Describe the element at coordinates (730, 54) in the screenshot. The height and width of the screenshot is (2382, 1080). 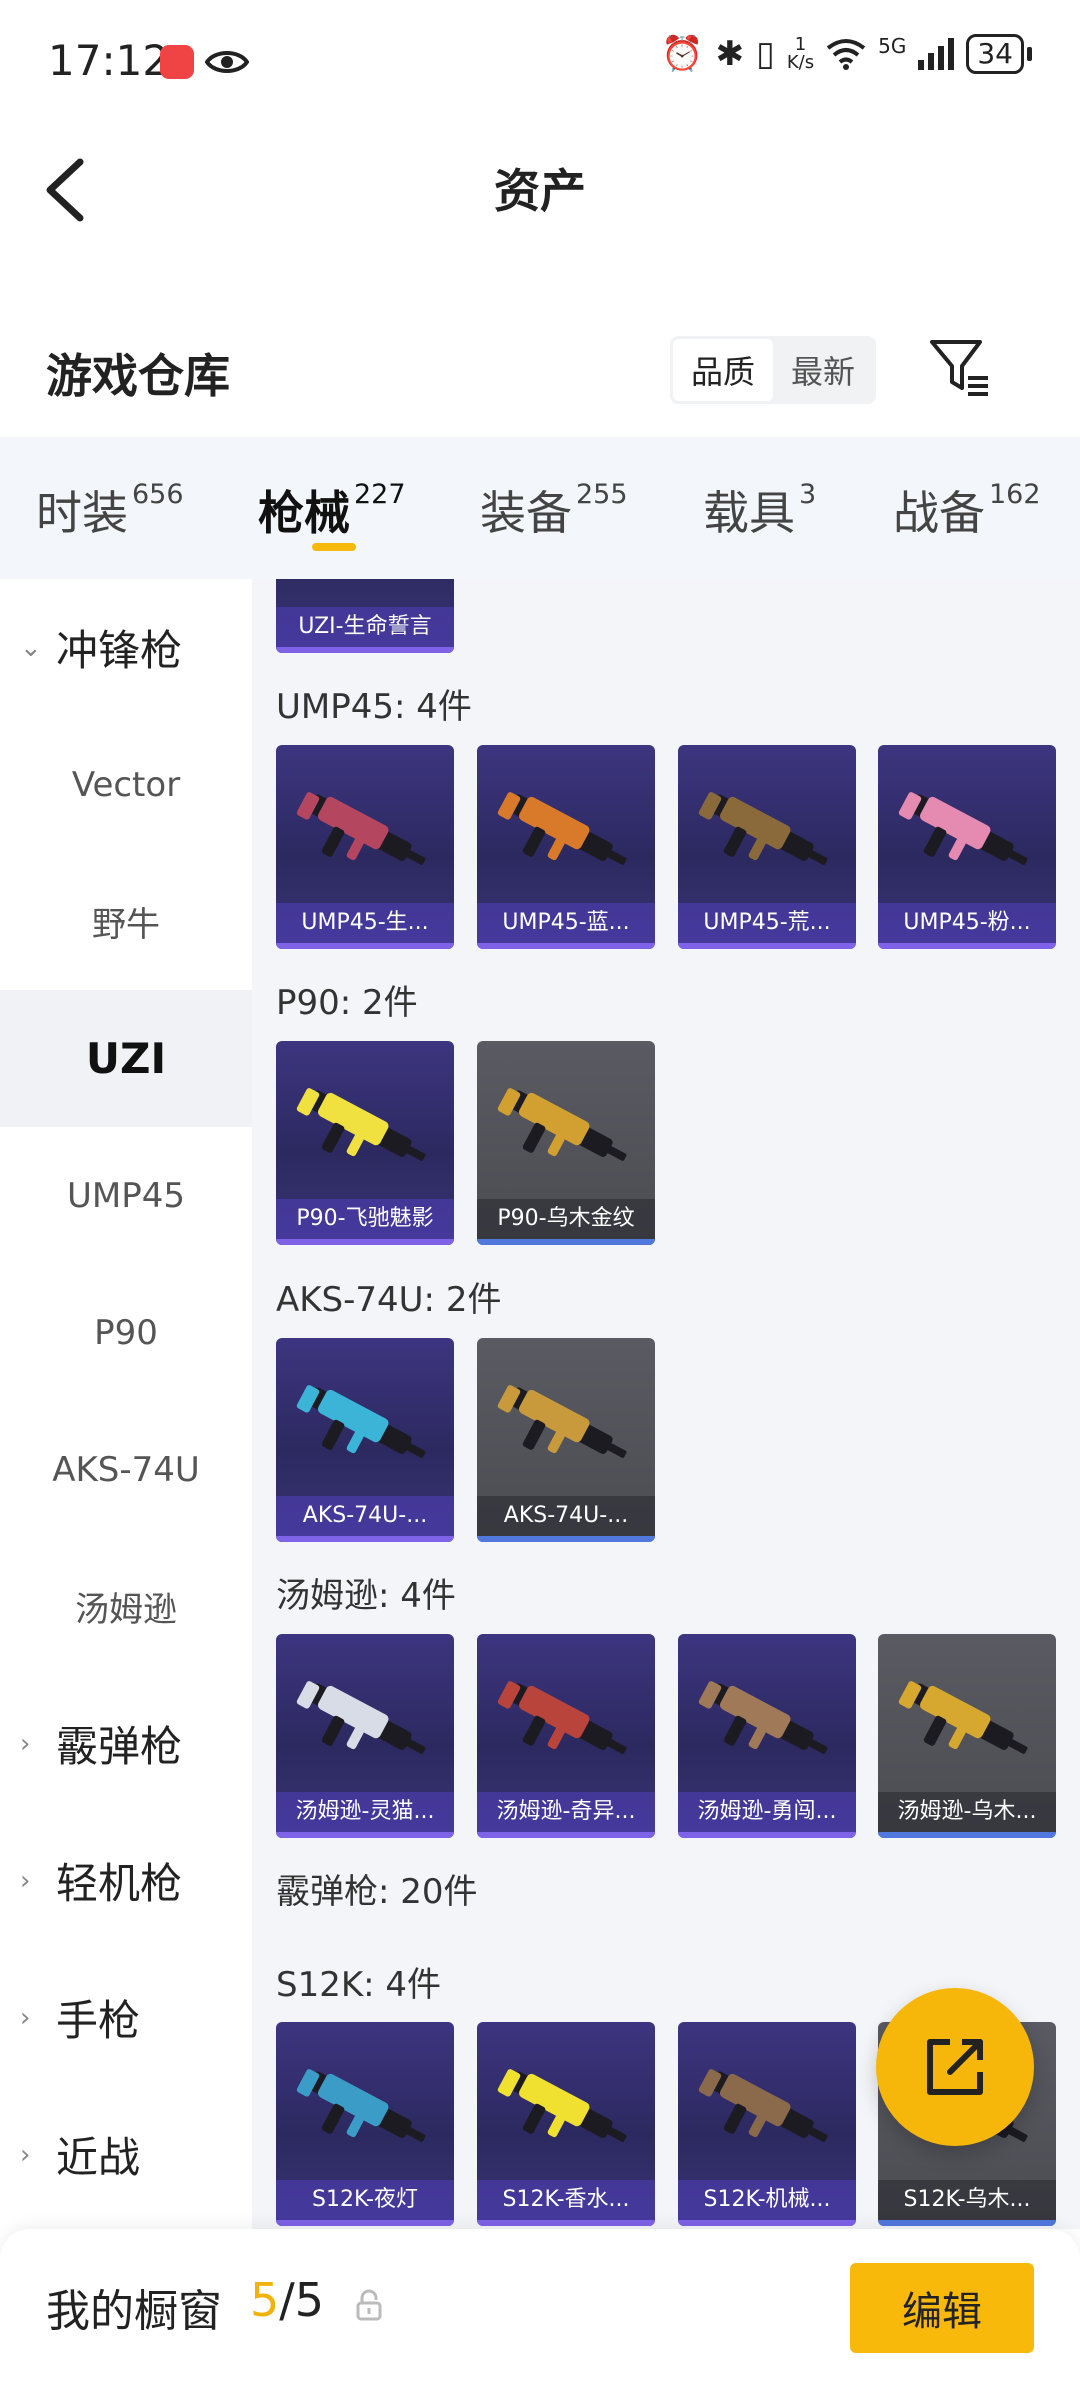
I see `bluetooth-icon: ✱` at that location.